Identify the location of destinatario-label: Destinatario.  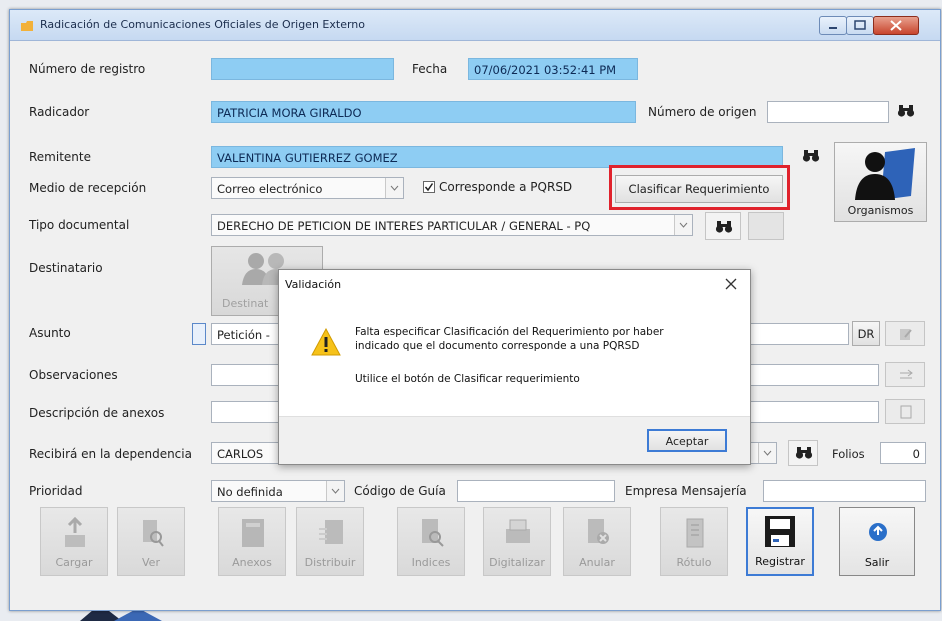
(66, 268).